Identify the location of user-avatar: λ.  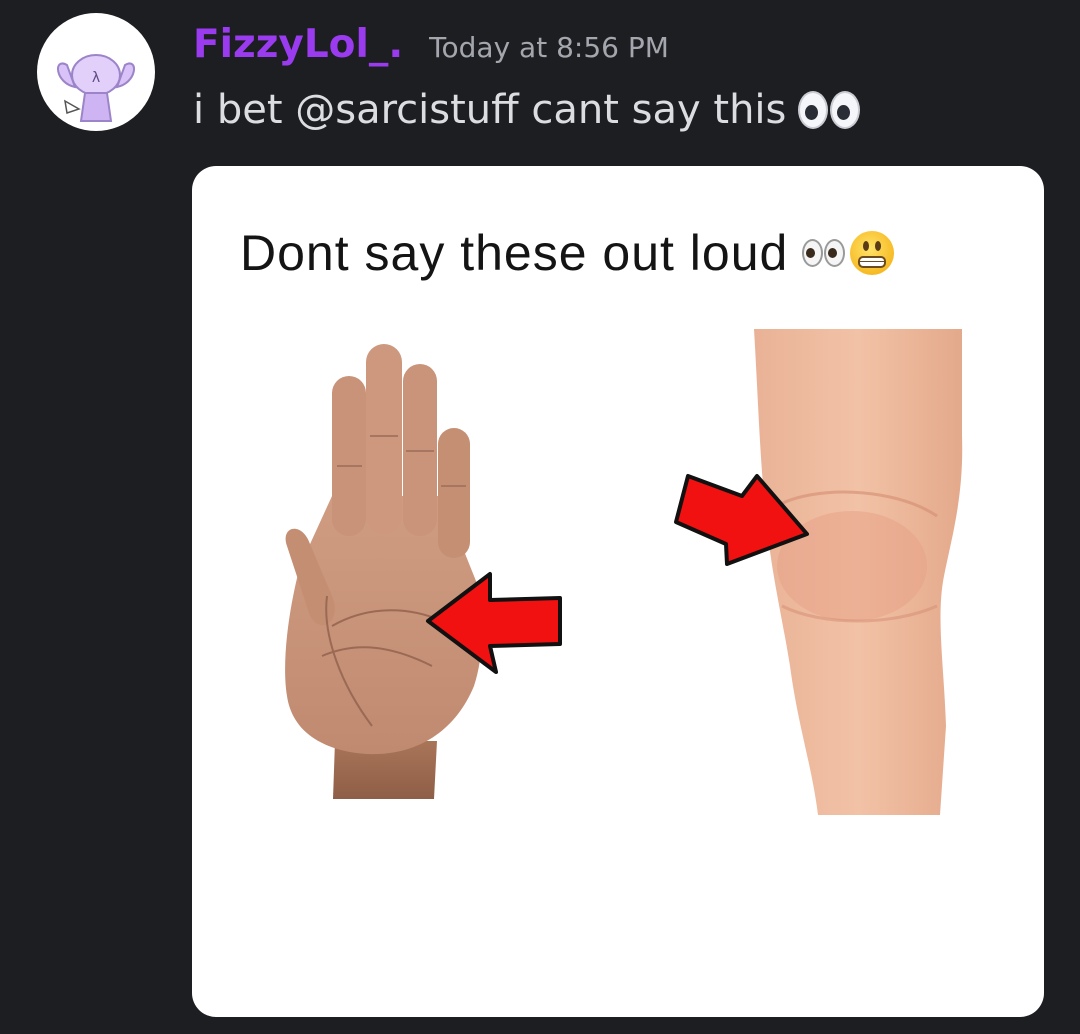
(96, 72).